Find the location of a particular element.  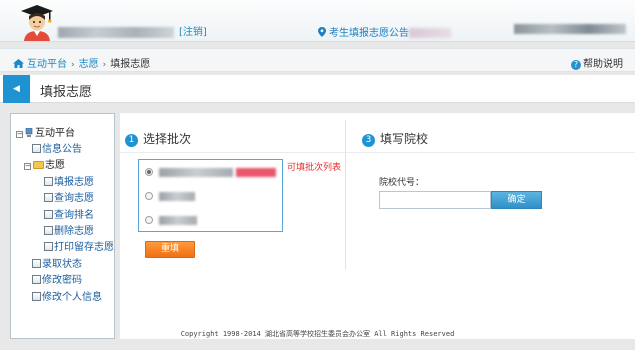

home-icon is located at coordinates (18, 63).